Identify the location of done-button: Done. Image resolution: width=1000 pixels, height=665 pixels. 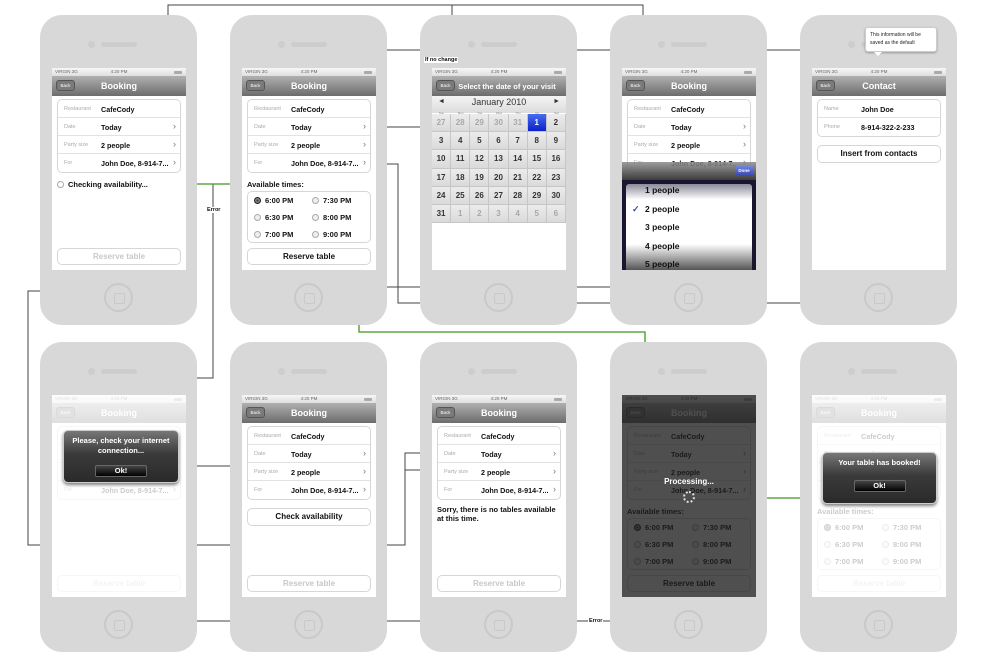
(744, 170).